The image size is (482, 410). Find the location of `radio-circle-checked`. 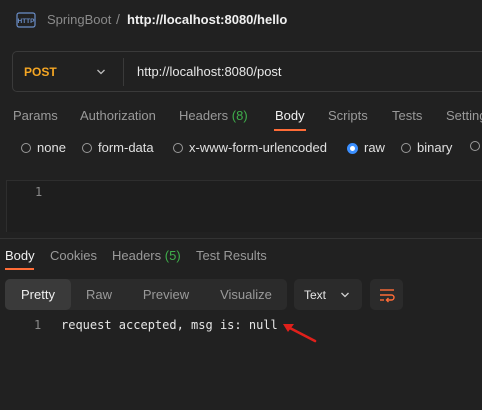

radio-circle-checked is located at coordinates (352, 148).